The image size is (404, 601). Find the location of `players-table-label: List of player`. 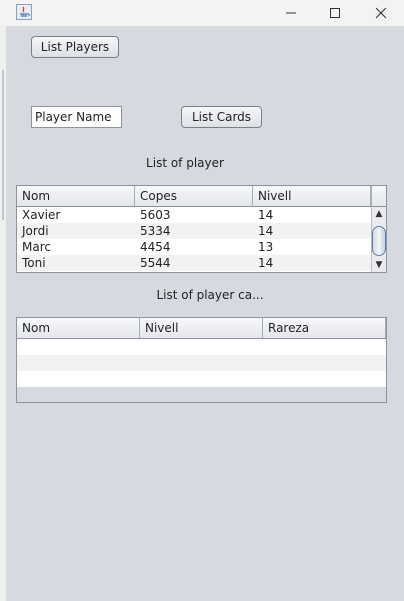

players-table-label: List of player is located at coordinates (185, 163).